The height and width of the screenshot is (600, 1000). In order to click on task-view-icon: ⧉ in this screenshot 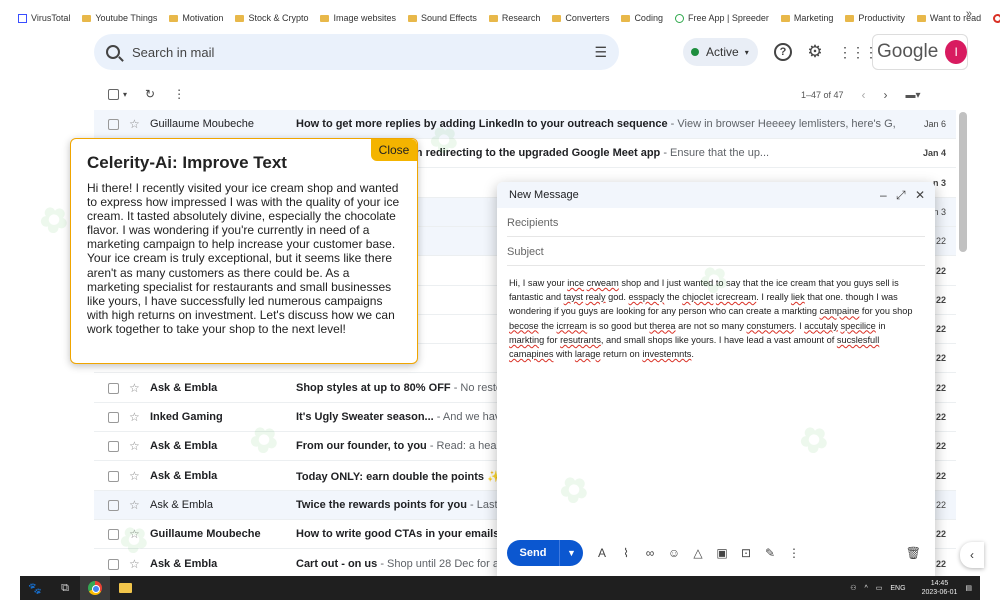, I will do `click(65, 588)`.